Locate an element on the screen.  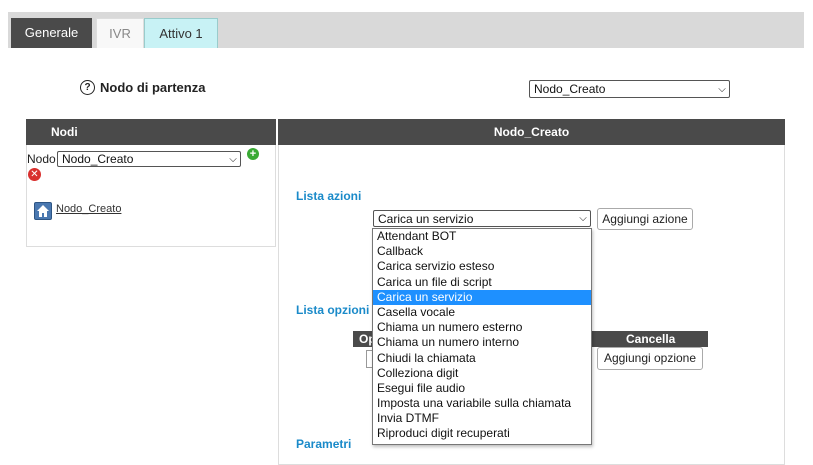
dropdown-option: Carica un file di script is located at coordinates (482, 282).